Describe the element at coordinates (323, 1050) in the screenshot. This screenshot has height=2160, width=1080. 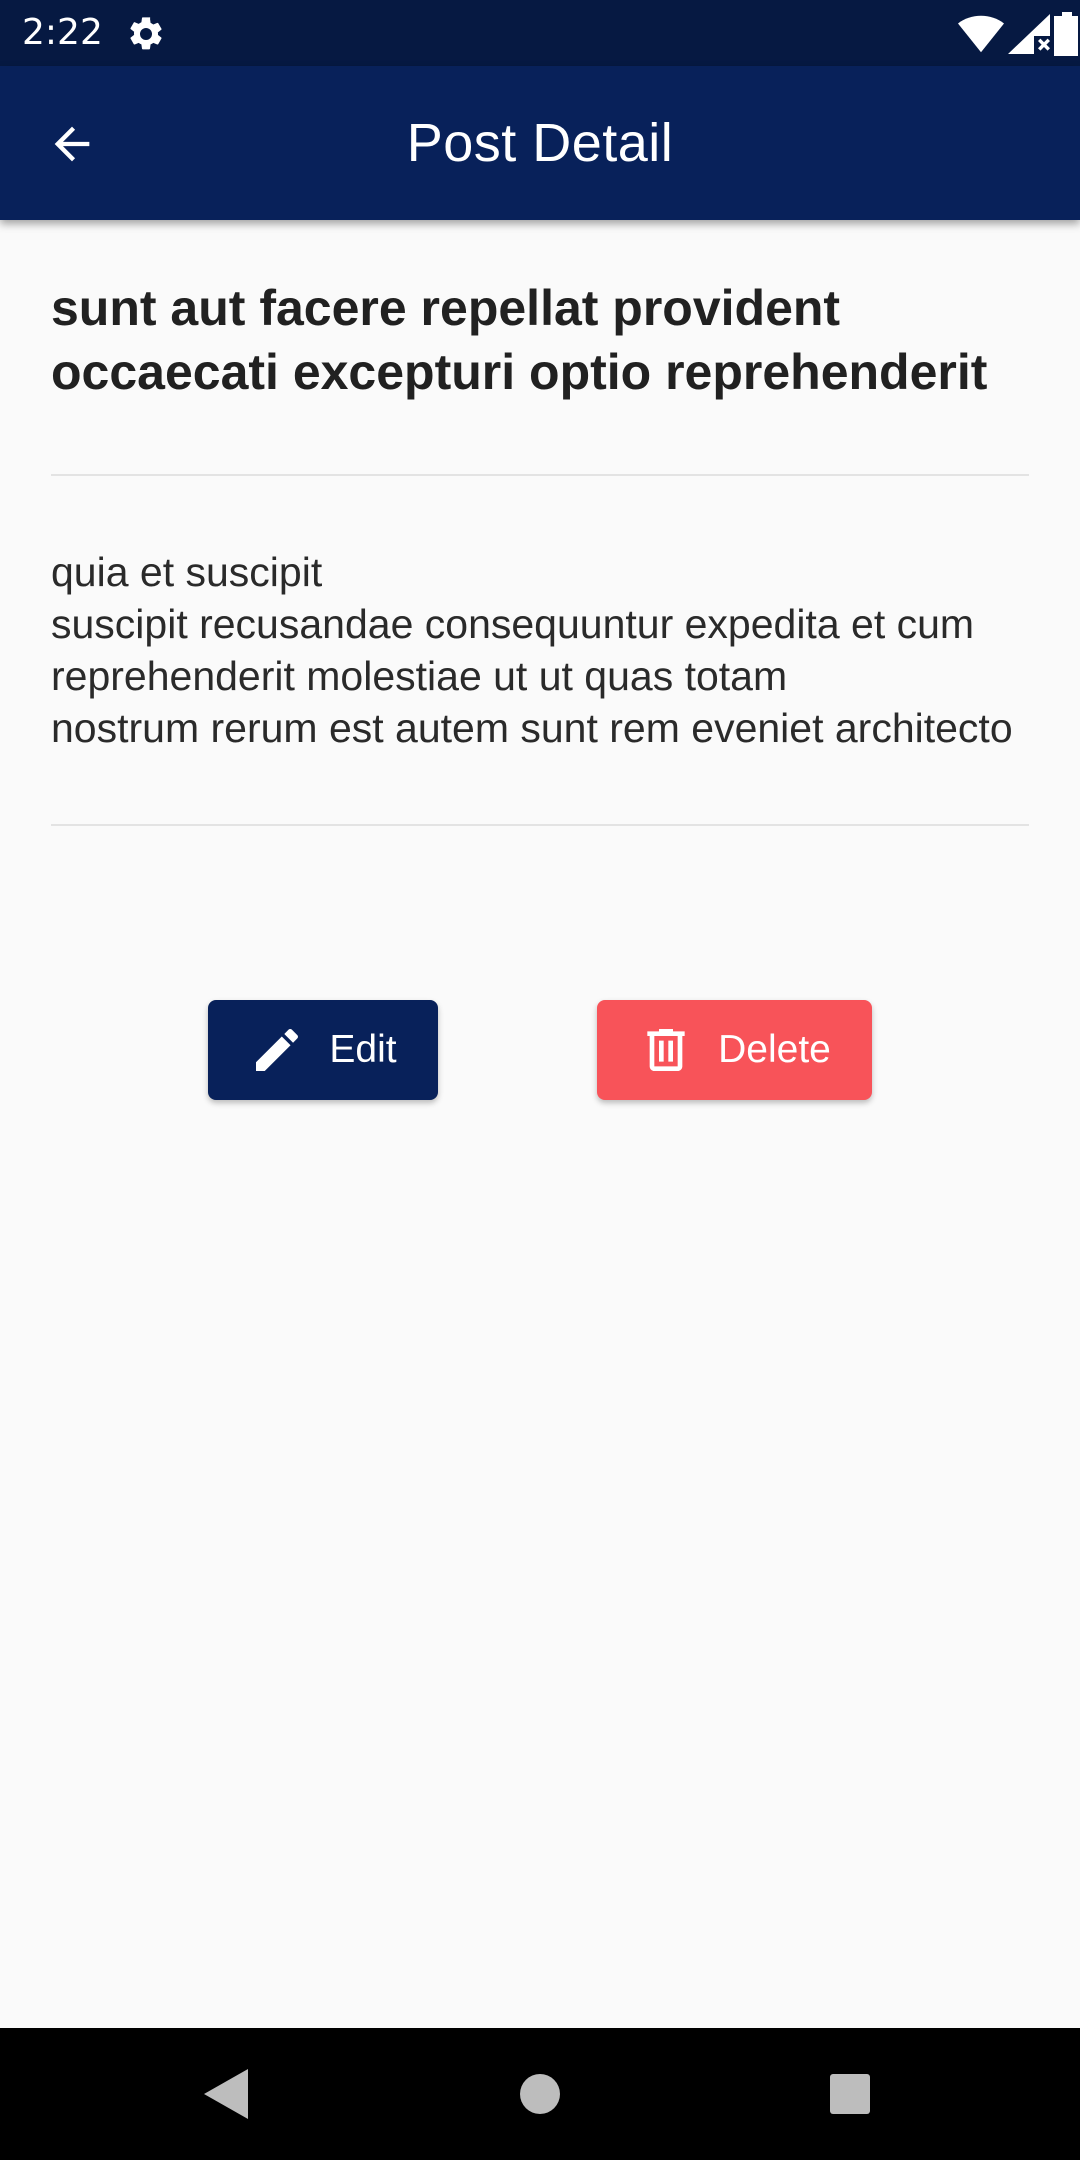
I see `edit-button: Edit` at that location.